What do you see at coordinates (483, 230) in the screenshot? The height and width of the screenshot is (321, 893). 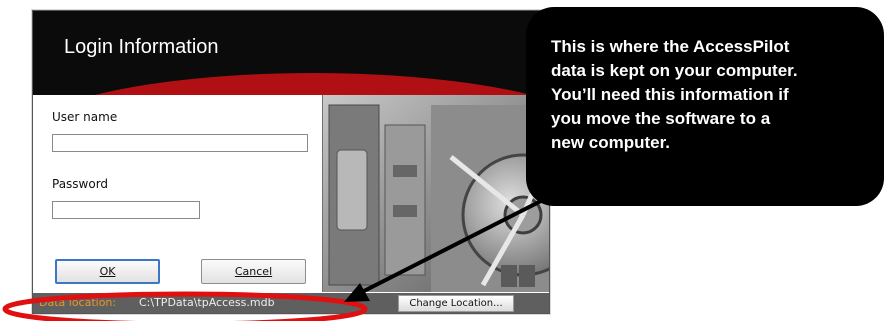 I see `annotation-arrow` at bounding box center [483, 230].